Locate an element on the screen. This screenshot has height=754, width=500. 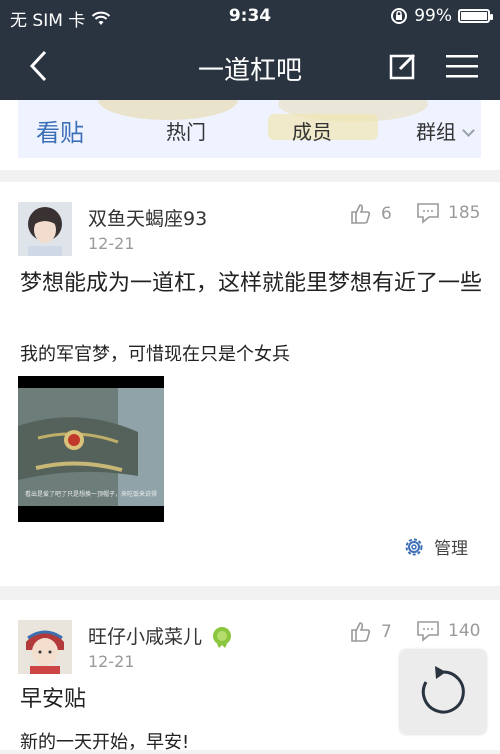
status-bar: 无 SIM 卡 9:34 99% is located at coordinates (250, 16).